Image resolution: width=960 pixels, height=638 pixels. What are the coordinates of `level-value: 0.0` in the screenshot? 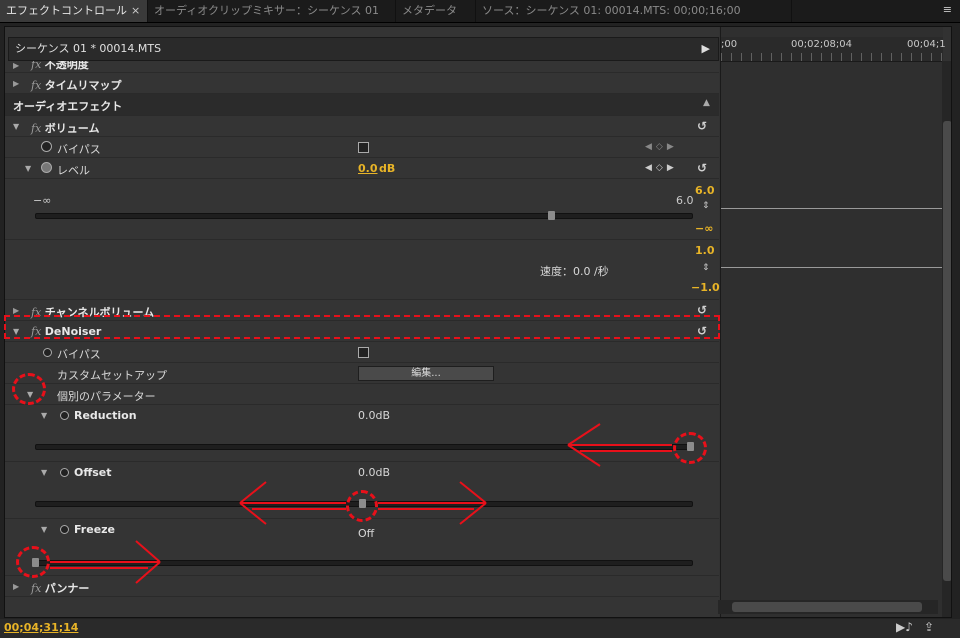 It's located at (368, 168).